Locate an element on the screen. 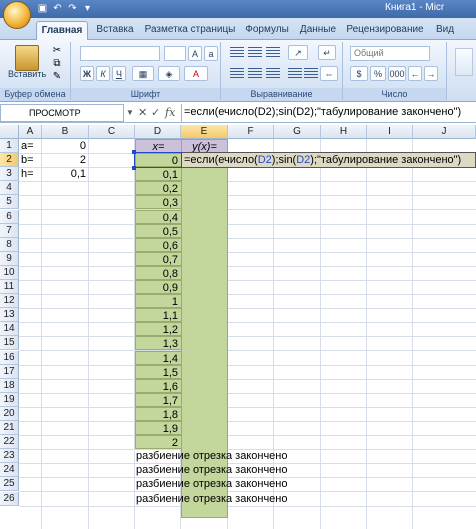 Image resolution: width=476 pixels, height=529 pixels. x-value-cell: 0,8 is located at coordinates (158, 272).